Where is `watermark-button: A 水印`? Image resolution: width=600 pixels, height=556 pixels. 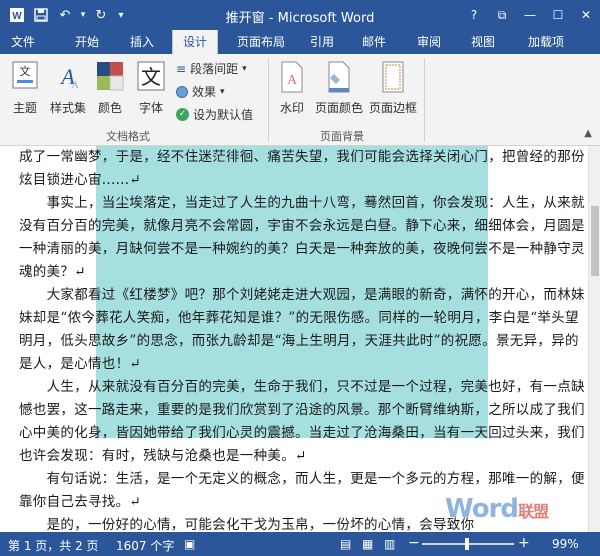
watermark-button: A 水印 is located at coordinates (292, 88).